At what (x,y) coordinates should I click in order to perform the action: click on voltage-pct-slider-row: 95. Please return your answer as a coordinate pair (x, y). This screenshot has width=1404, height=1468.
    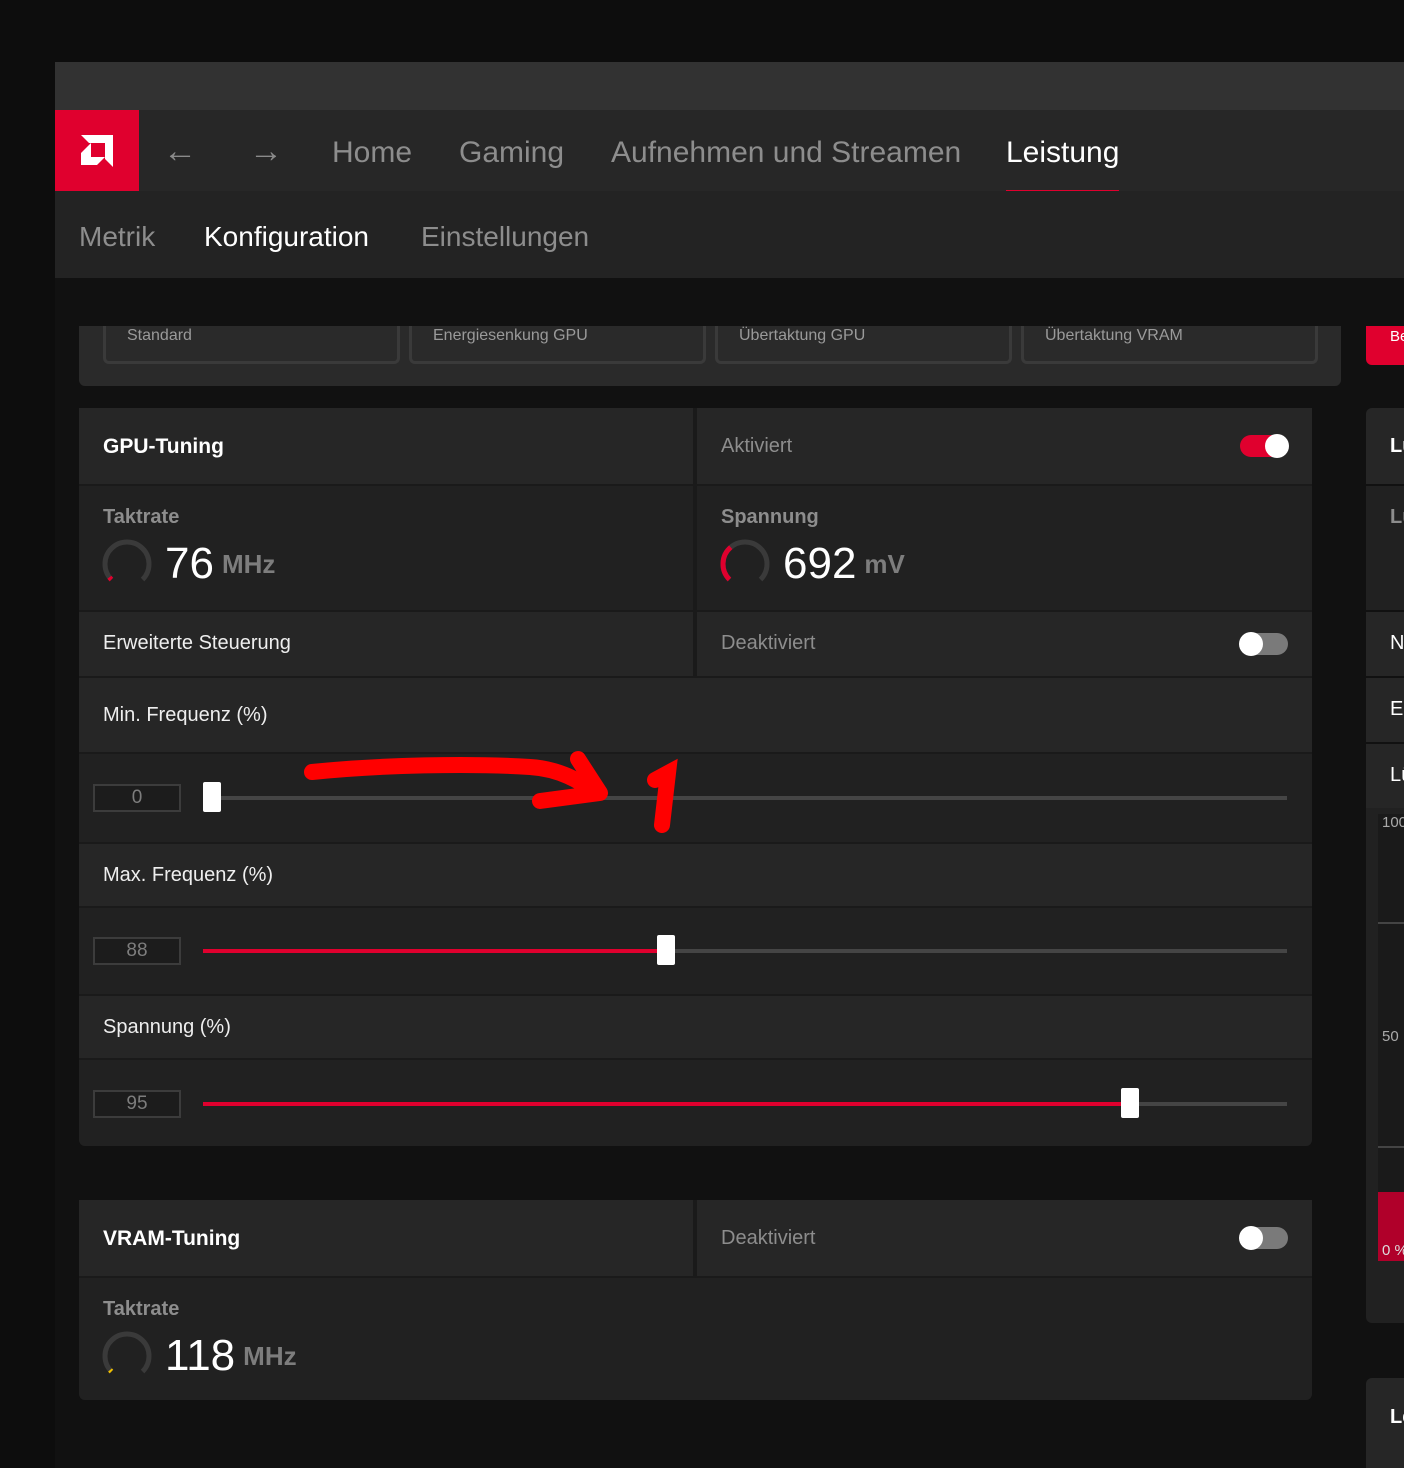
    Looking at the image, I should click on (695, 1103).